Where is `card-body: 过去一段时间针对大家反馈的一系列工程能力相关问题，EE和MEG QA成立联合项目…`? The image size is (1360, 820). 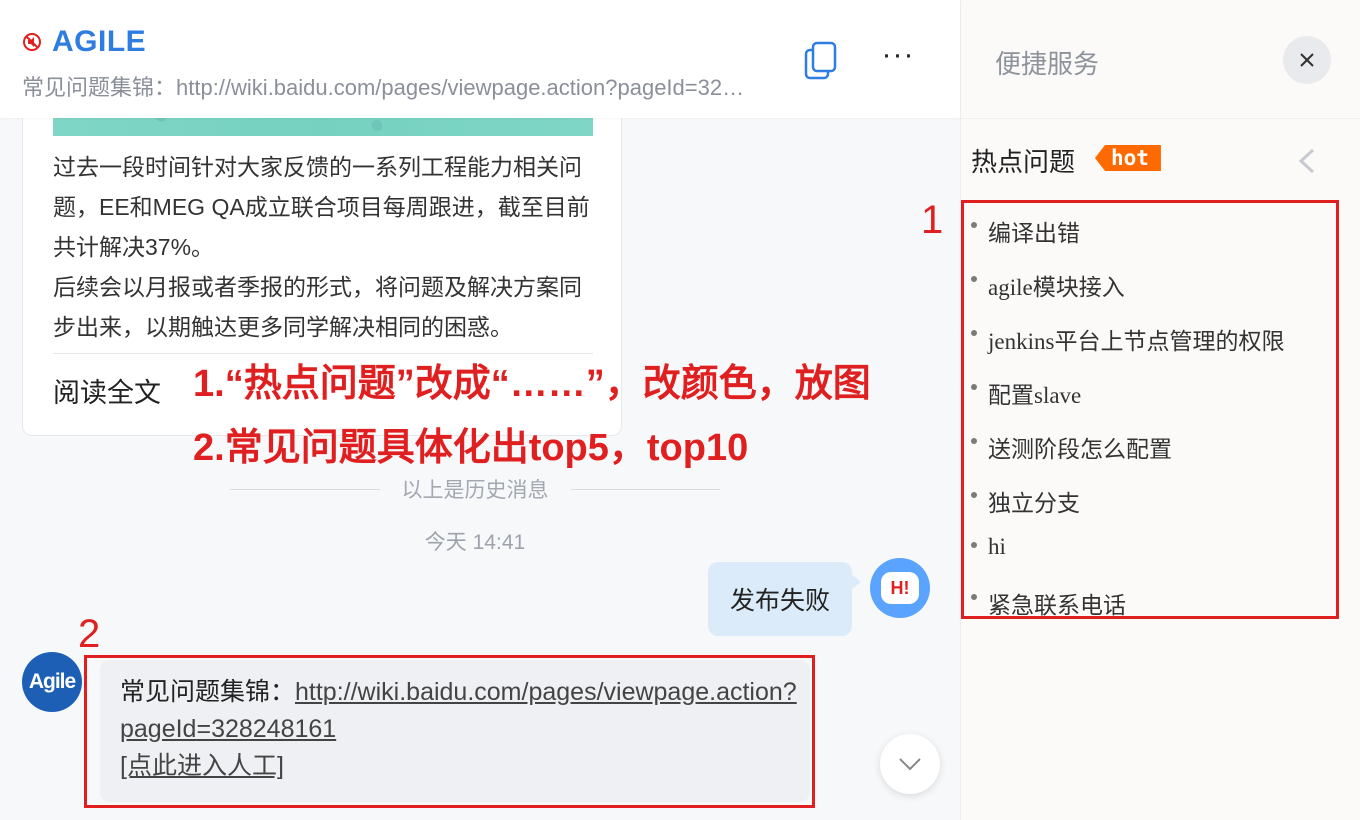 card-body: 过去一段时间针对大家反馈的一系列工程能力相关问题，EE和MEG QA成立联合项目… is located at coordinates (325, 247).